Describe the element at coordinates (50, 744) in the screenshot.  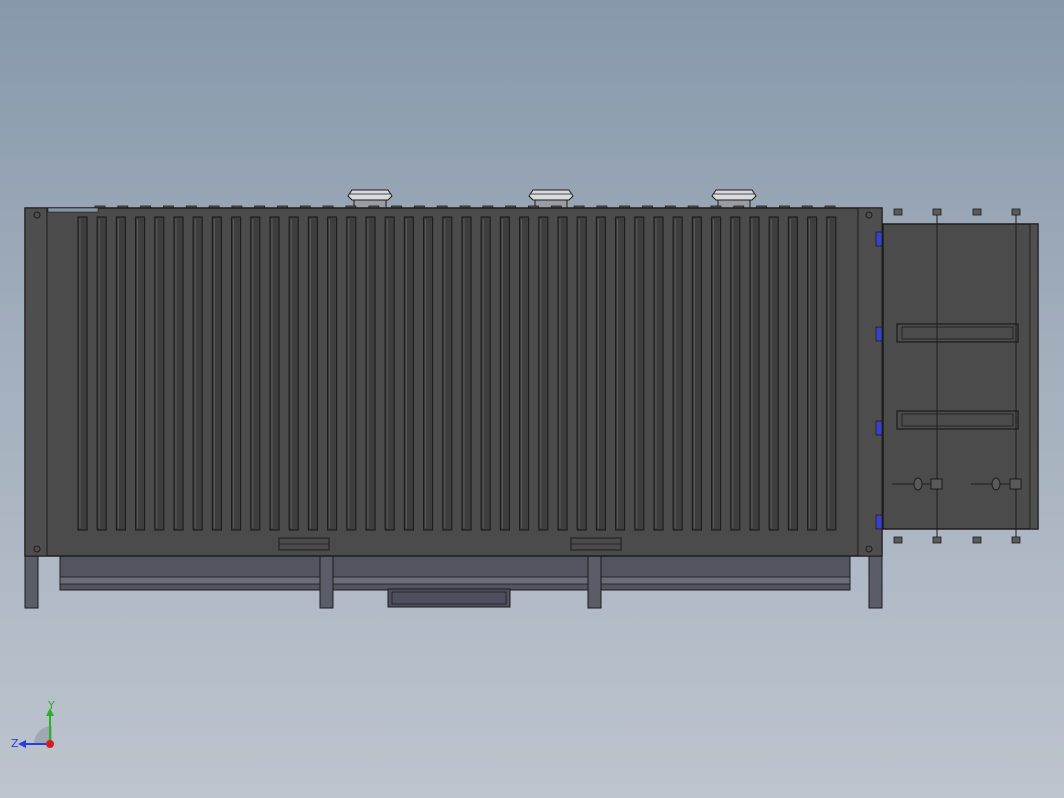
I see `origin-icon` at that location.